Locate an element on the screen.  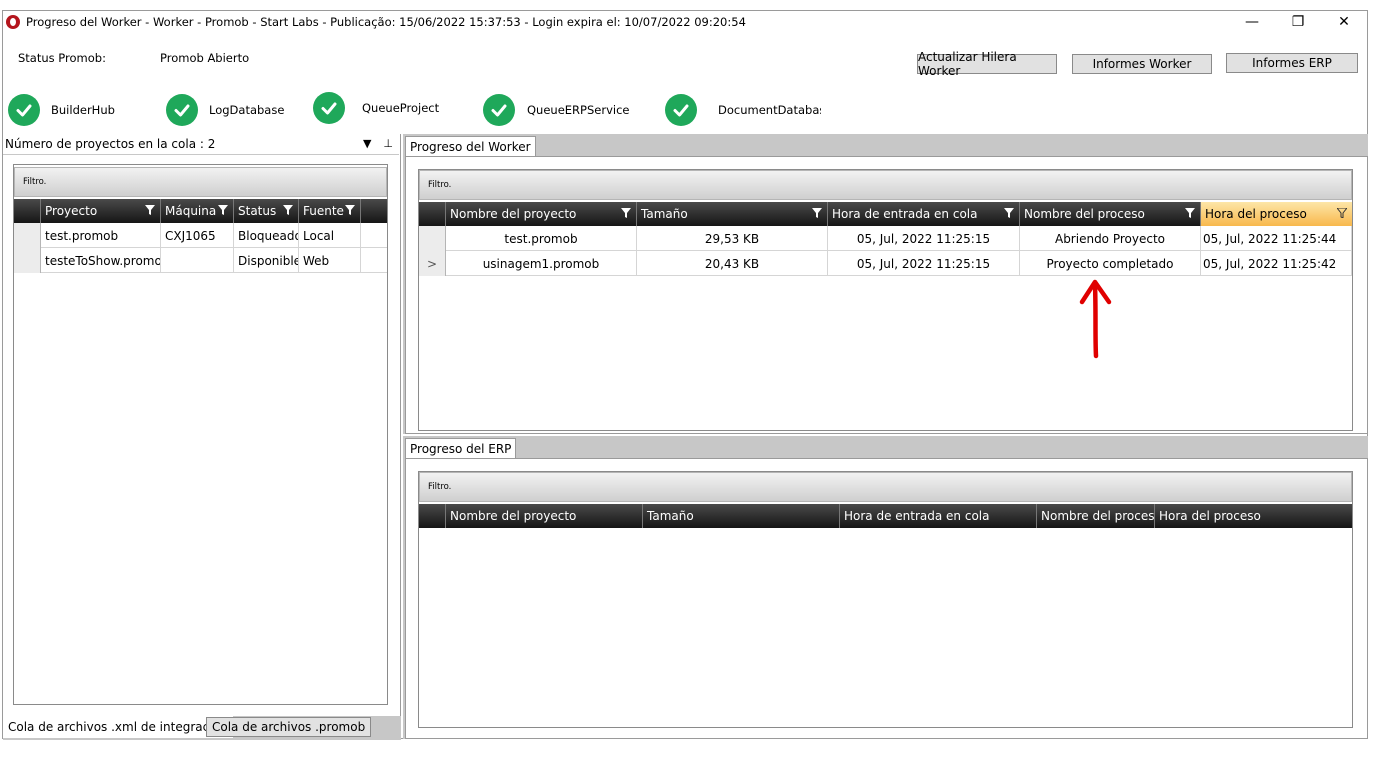
cell-maquina: CXJ1065 is located at coordinates (197, 235).